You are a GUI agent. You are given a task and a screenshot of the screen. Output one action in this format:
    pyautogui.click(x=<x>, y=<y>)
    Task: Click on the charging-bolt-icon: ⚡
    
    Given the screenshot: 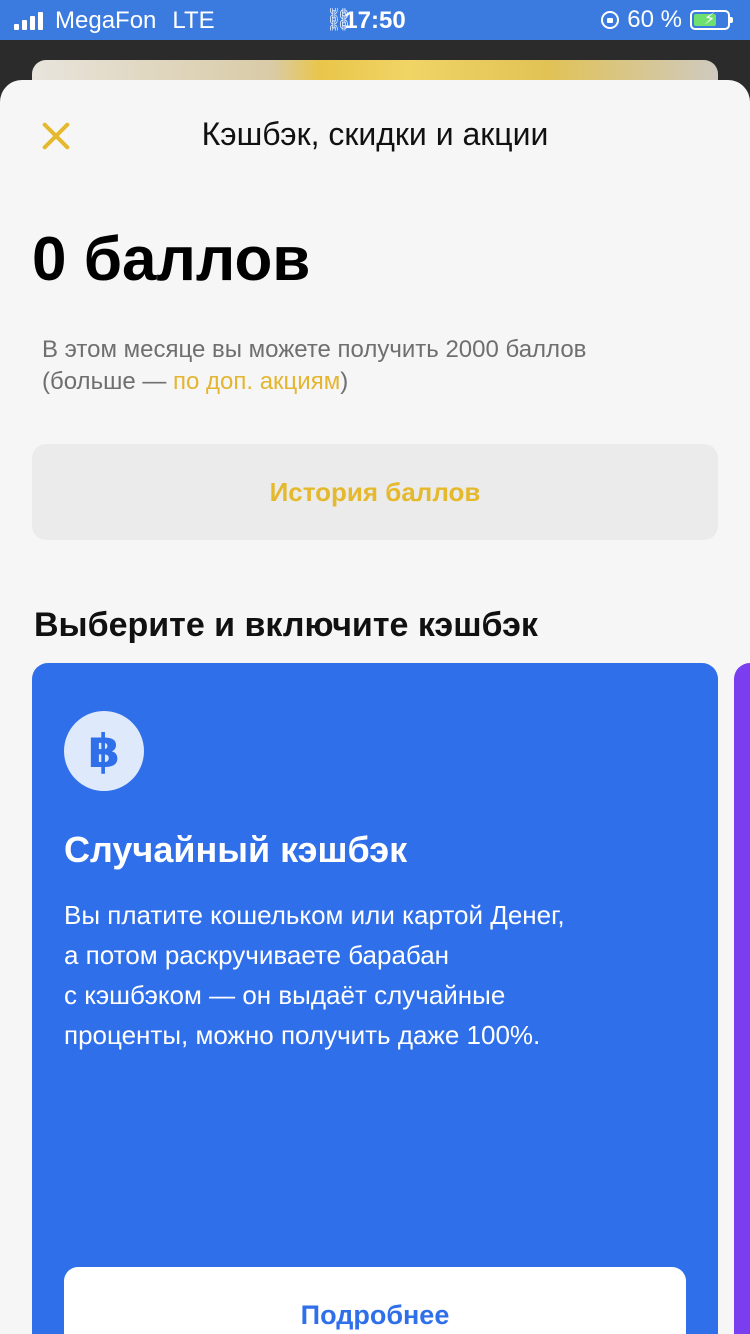 What is the action you would take?
    pyautogui.click(x=710, y=19)
    